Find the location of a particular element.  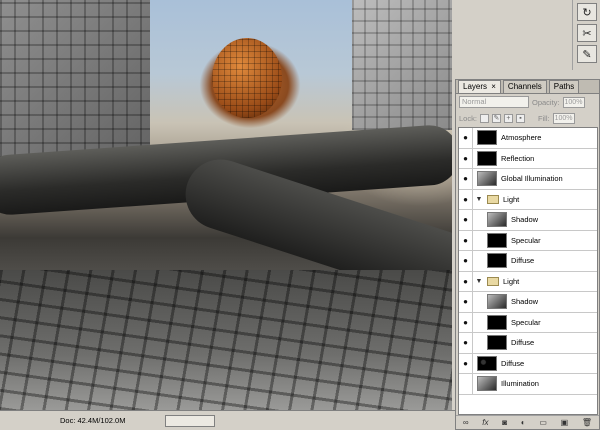

lock-brush-icon: ✎ is located at coordinates (496, 118).